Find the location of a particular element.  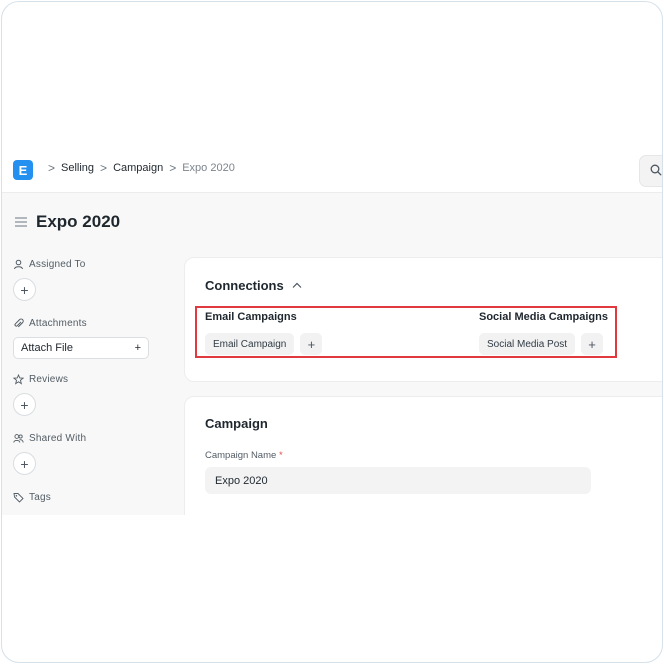

user-icon is located at coordinates (18, 264).